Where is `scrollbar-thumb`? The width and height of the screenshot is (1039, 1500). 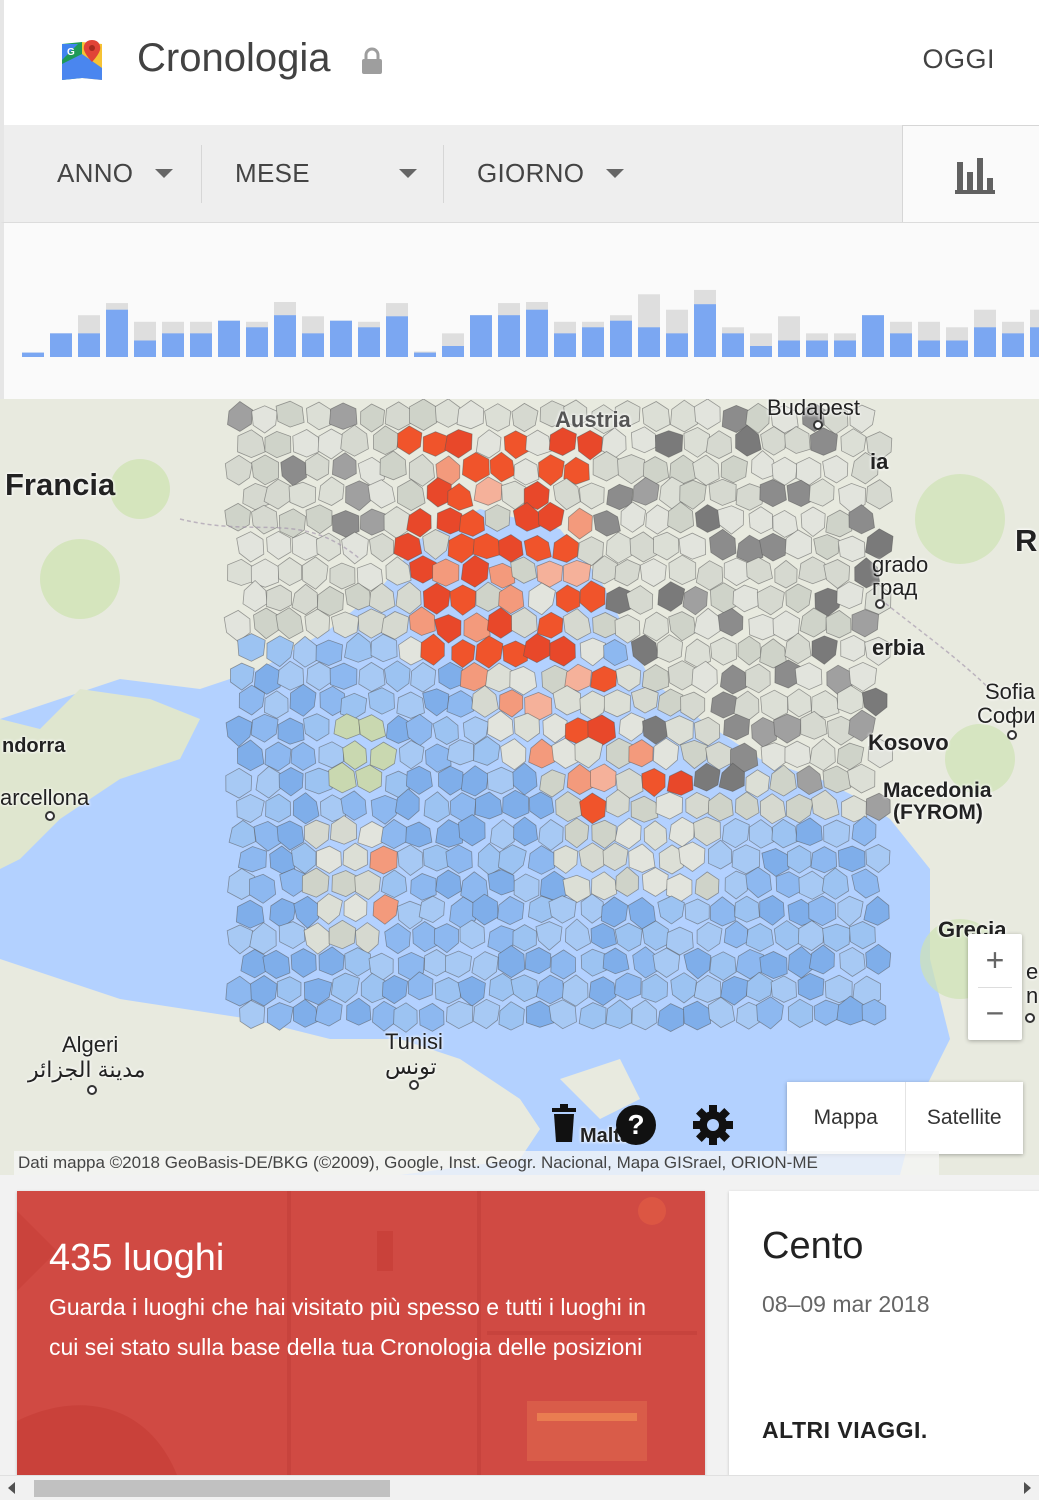 scrollbar-thumb is located at coordinates (212, 1488).